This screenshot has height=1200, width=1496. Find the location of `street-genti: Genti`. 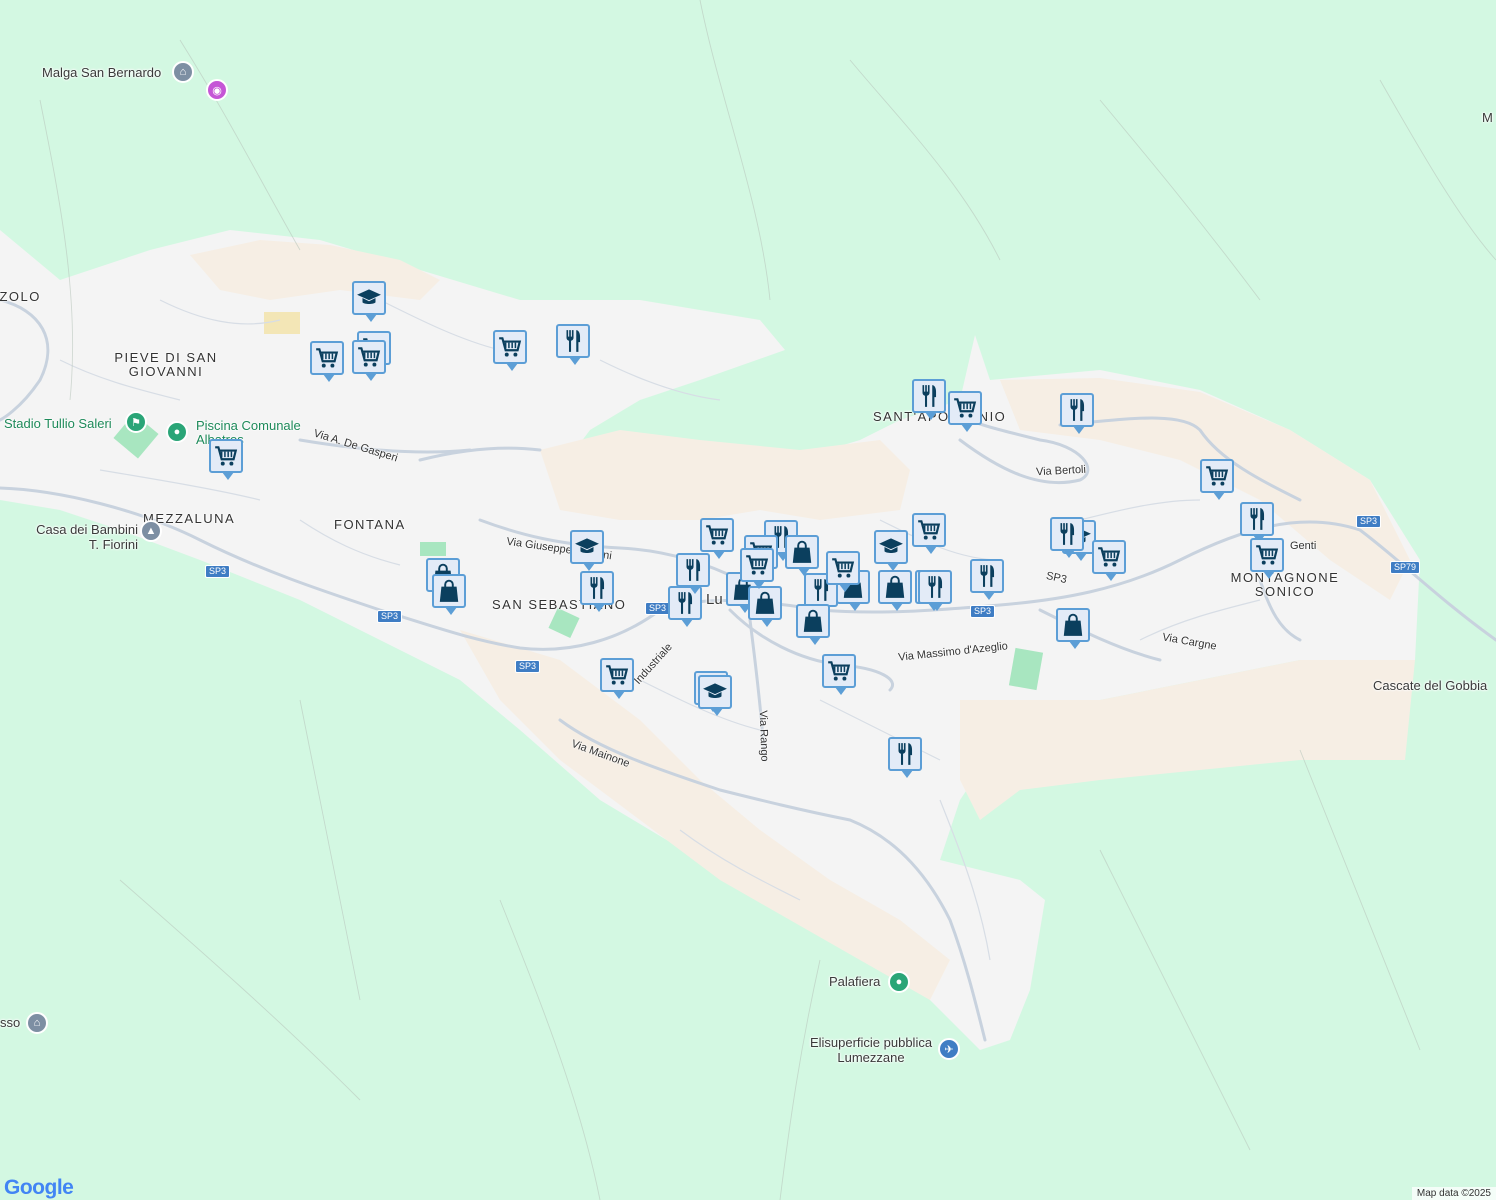

street-genti: Genti is located at coordinates (1303, 546).